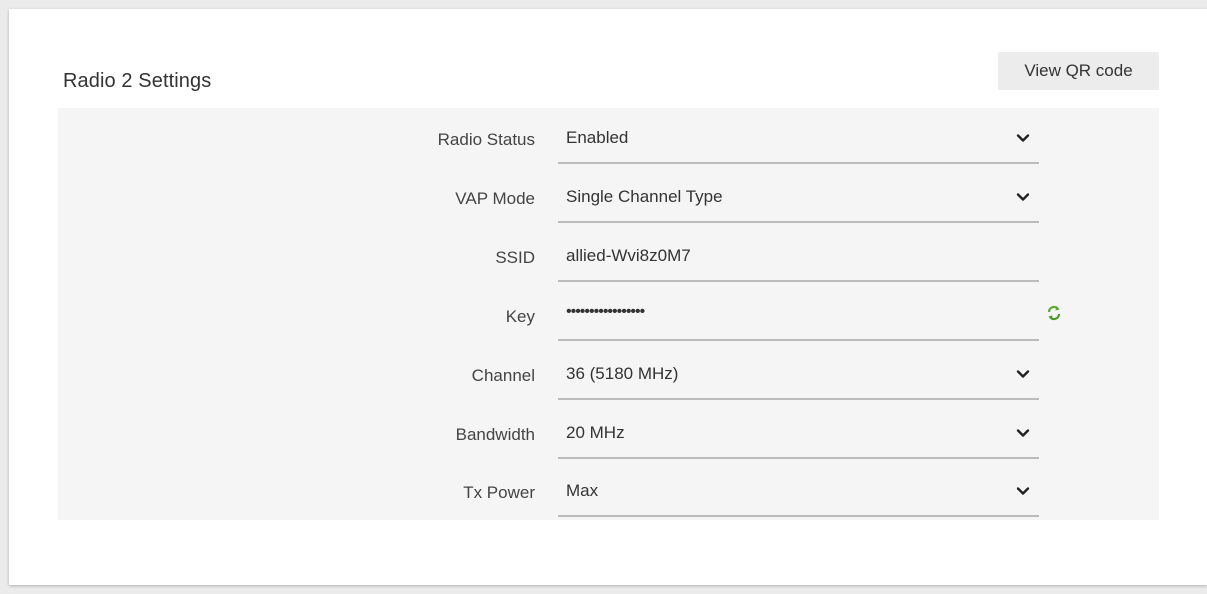 The height and width of the screenshot is (594, 1207). I want to click on refresh-icon, so click(1054, 313).